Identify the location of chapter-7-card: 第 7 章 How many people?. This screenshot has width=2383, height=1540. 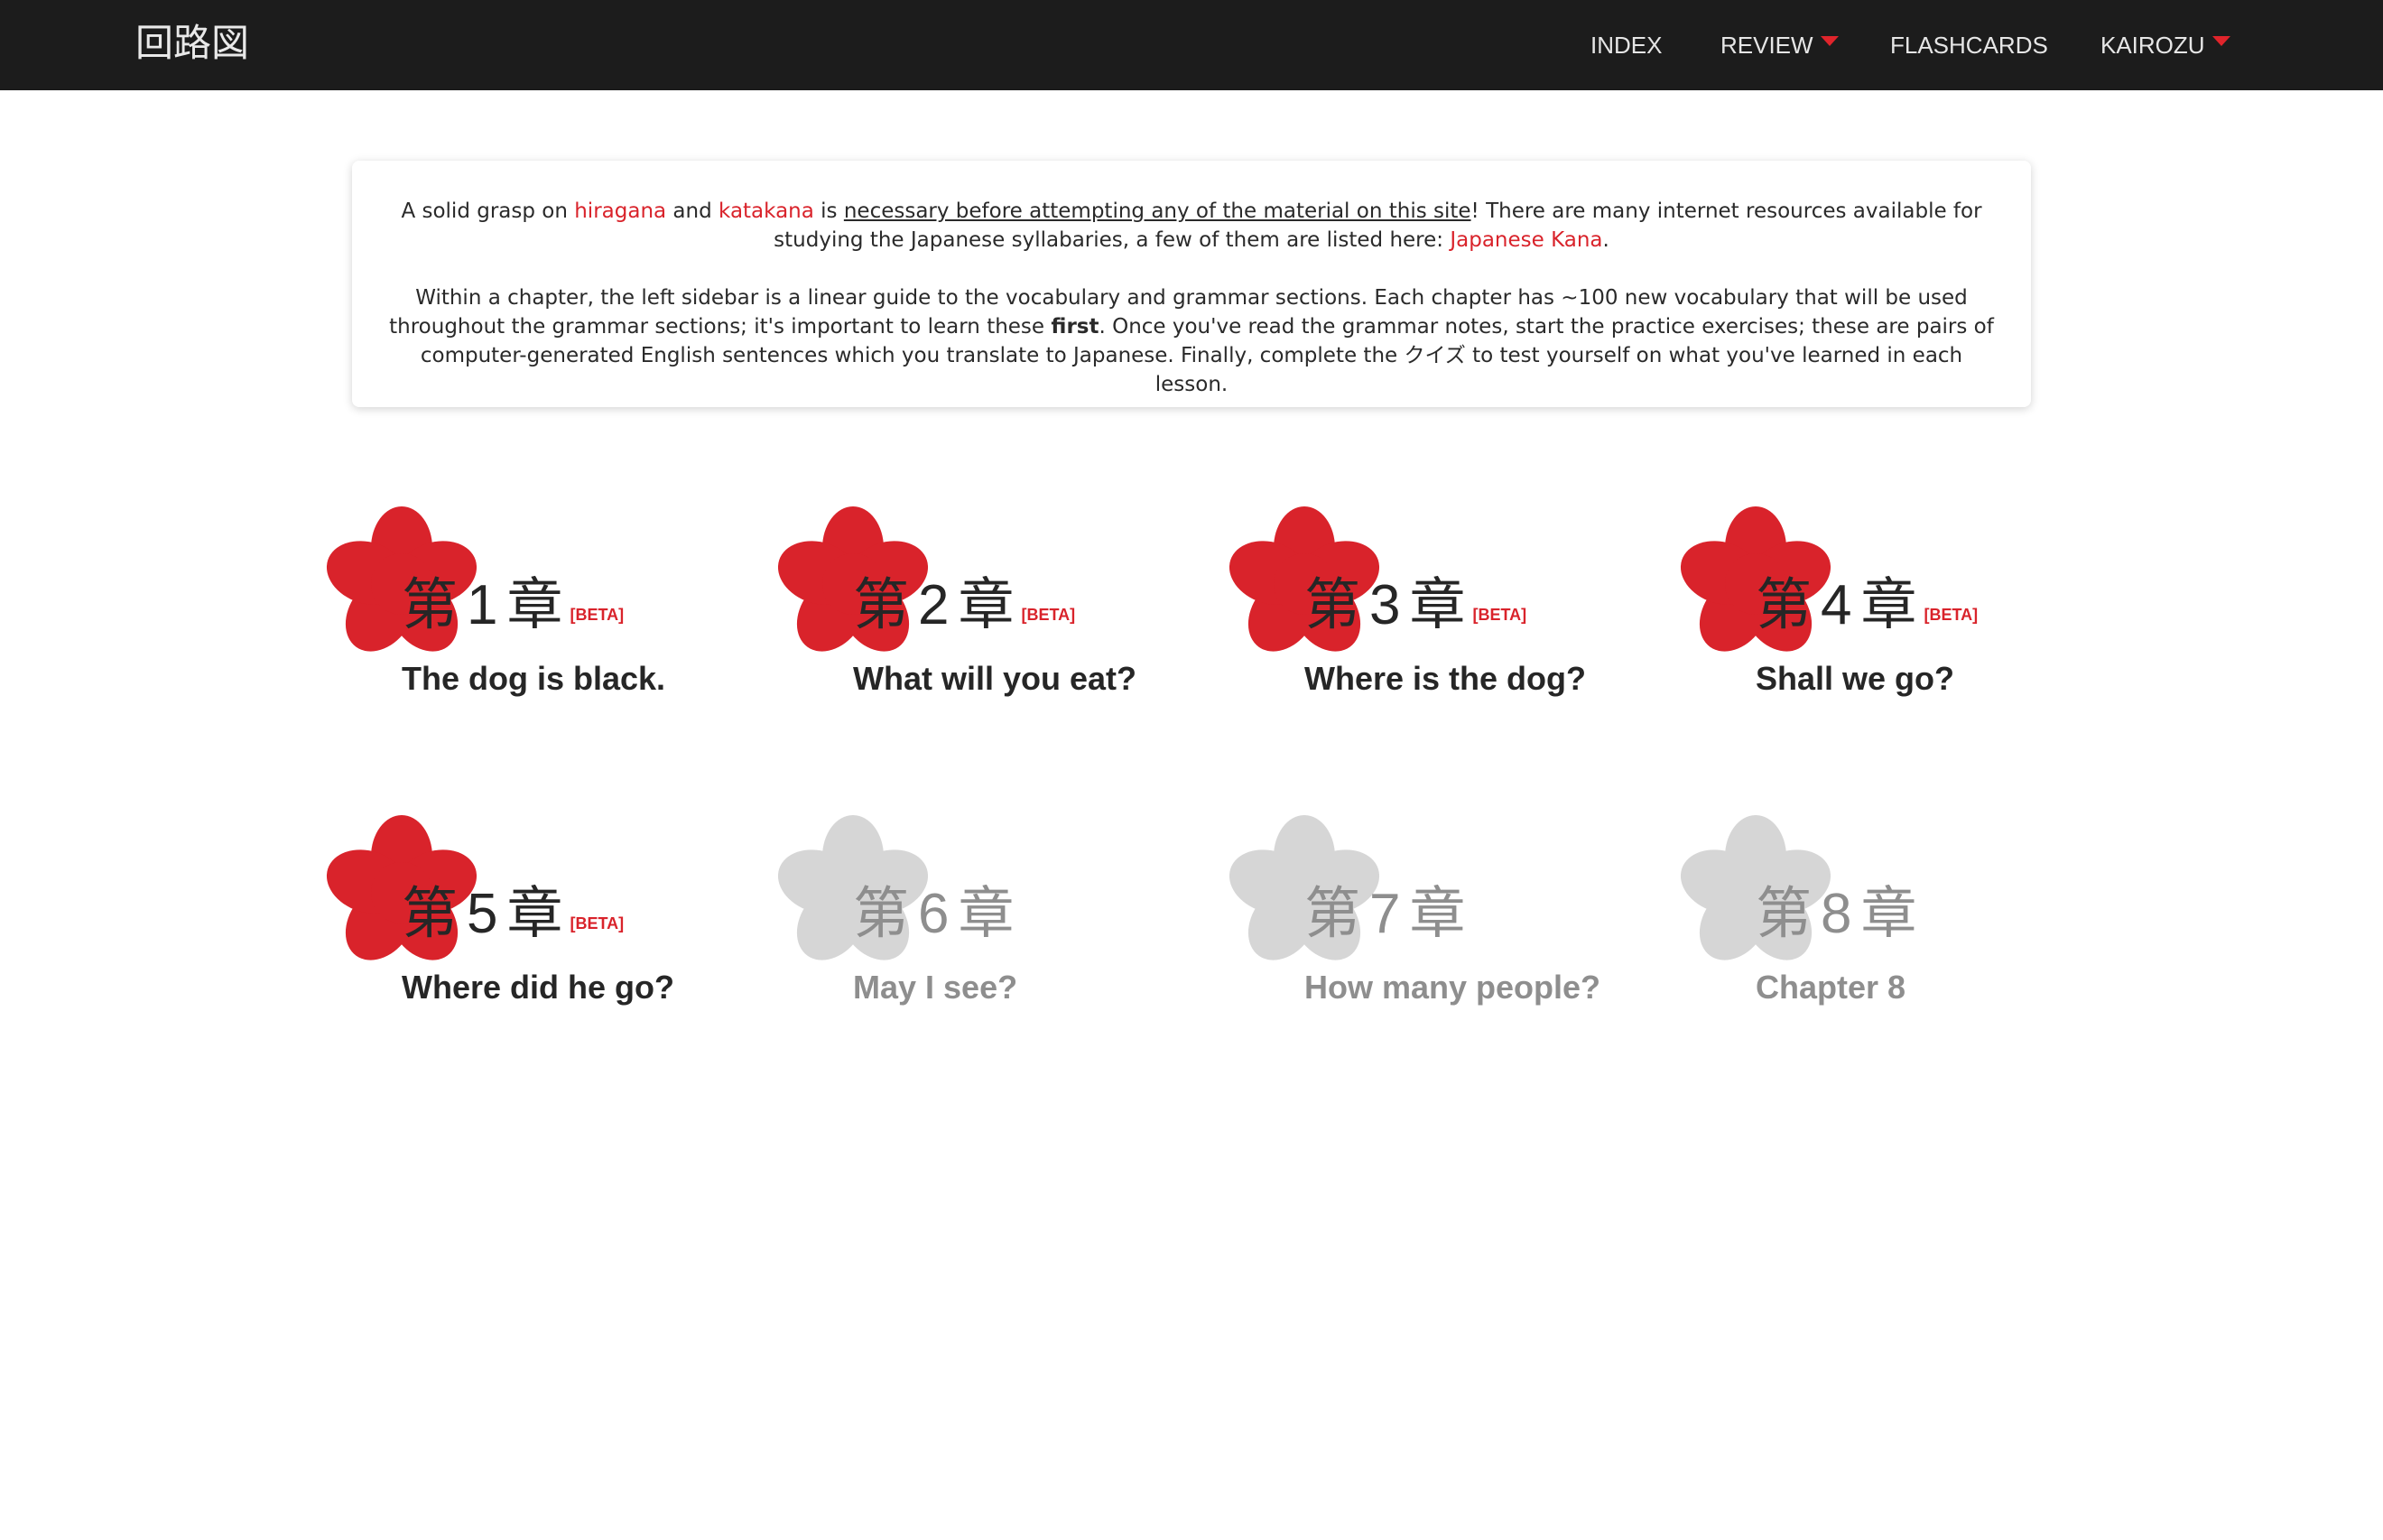
(1431, 913).